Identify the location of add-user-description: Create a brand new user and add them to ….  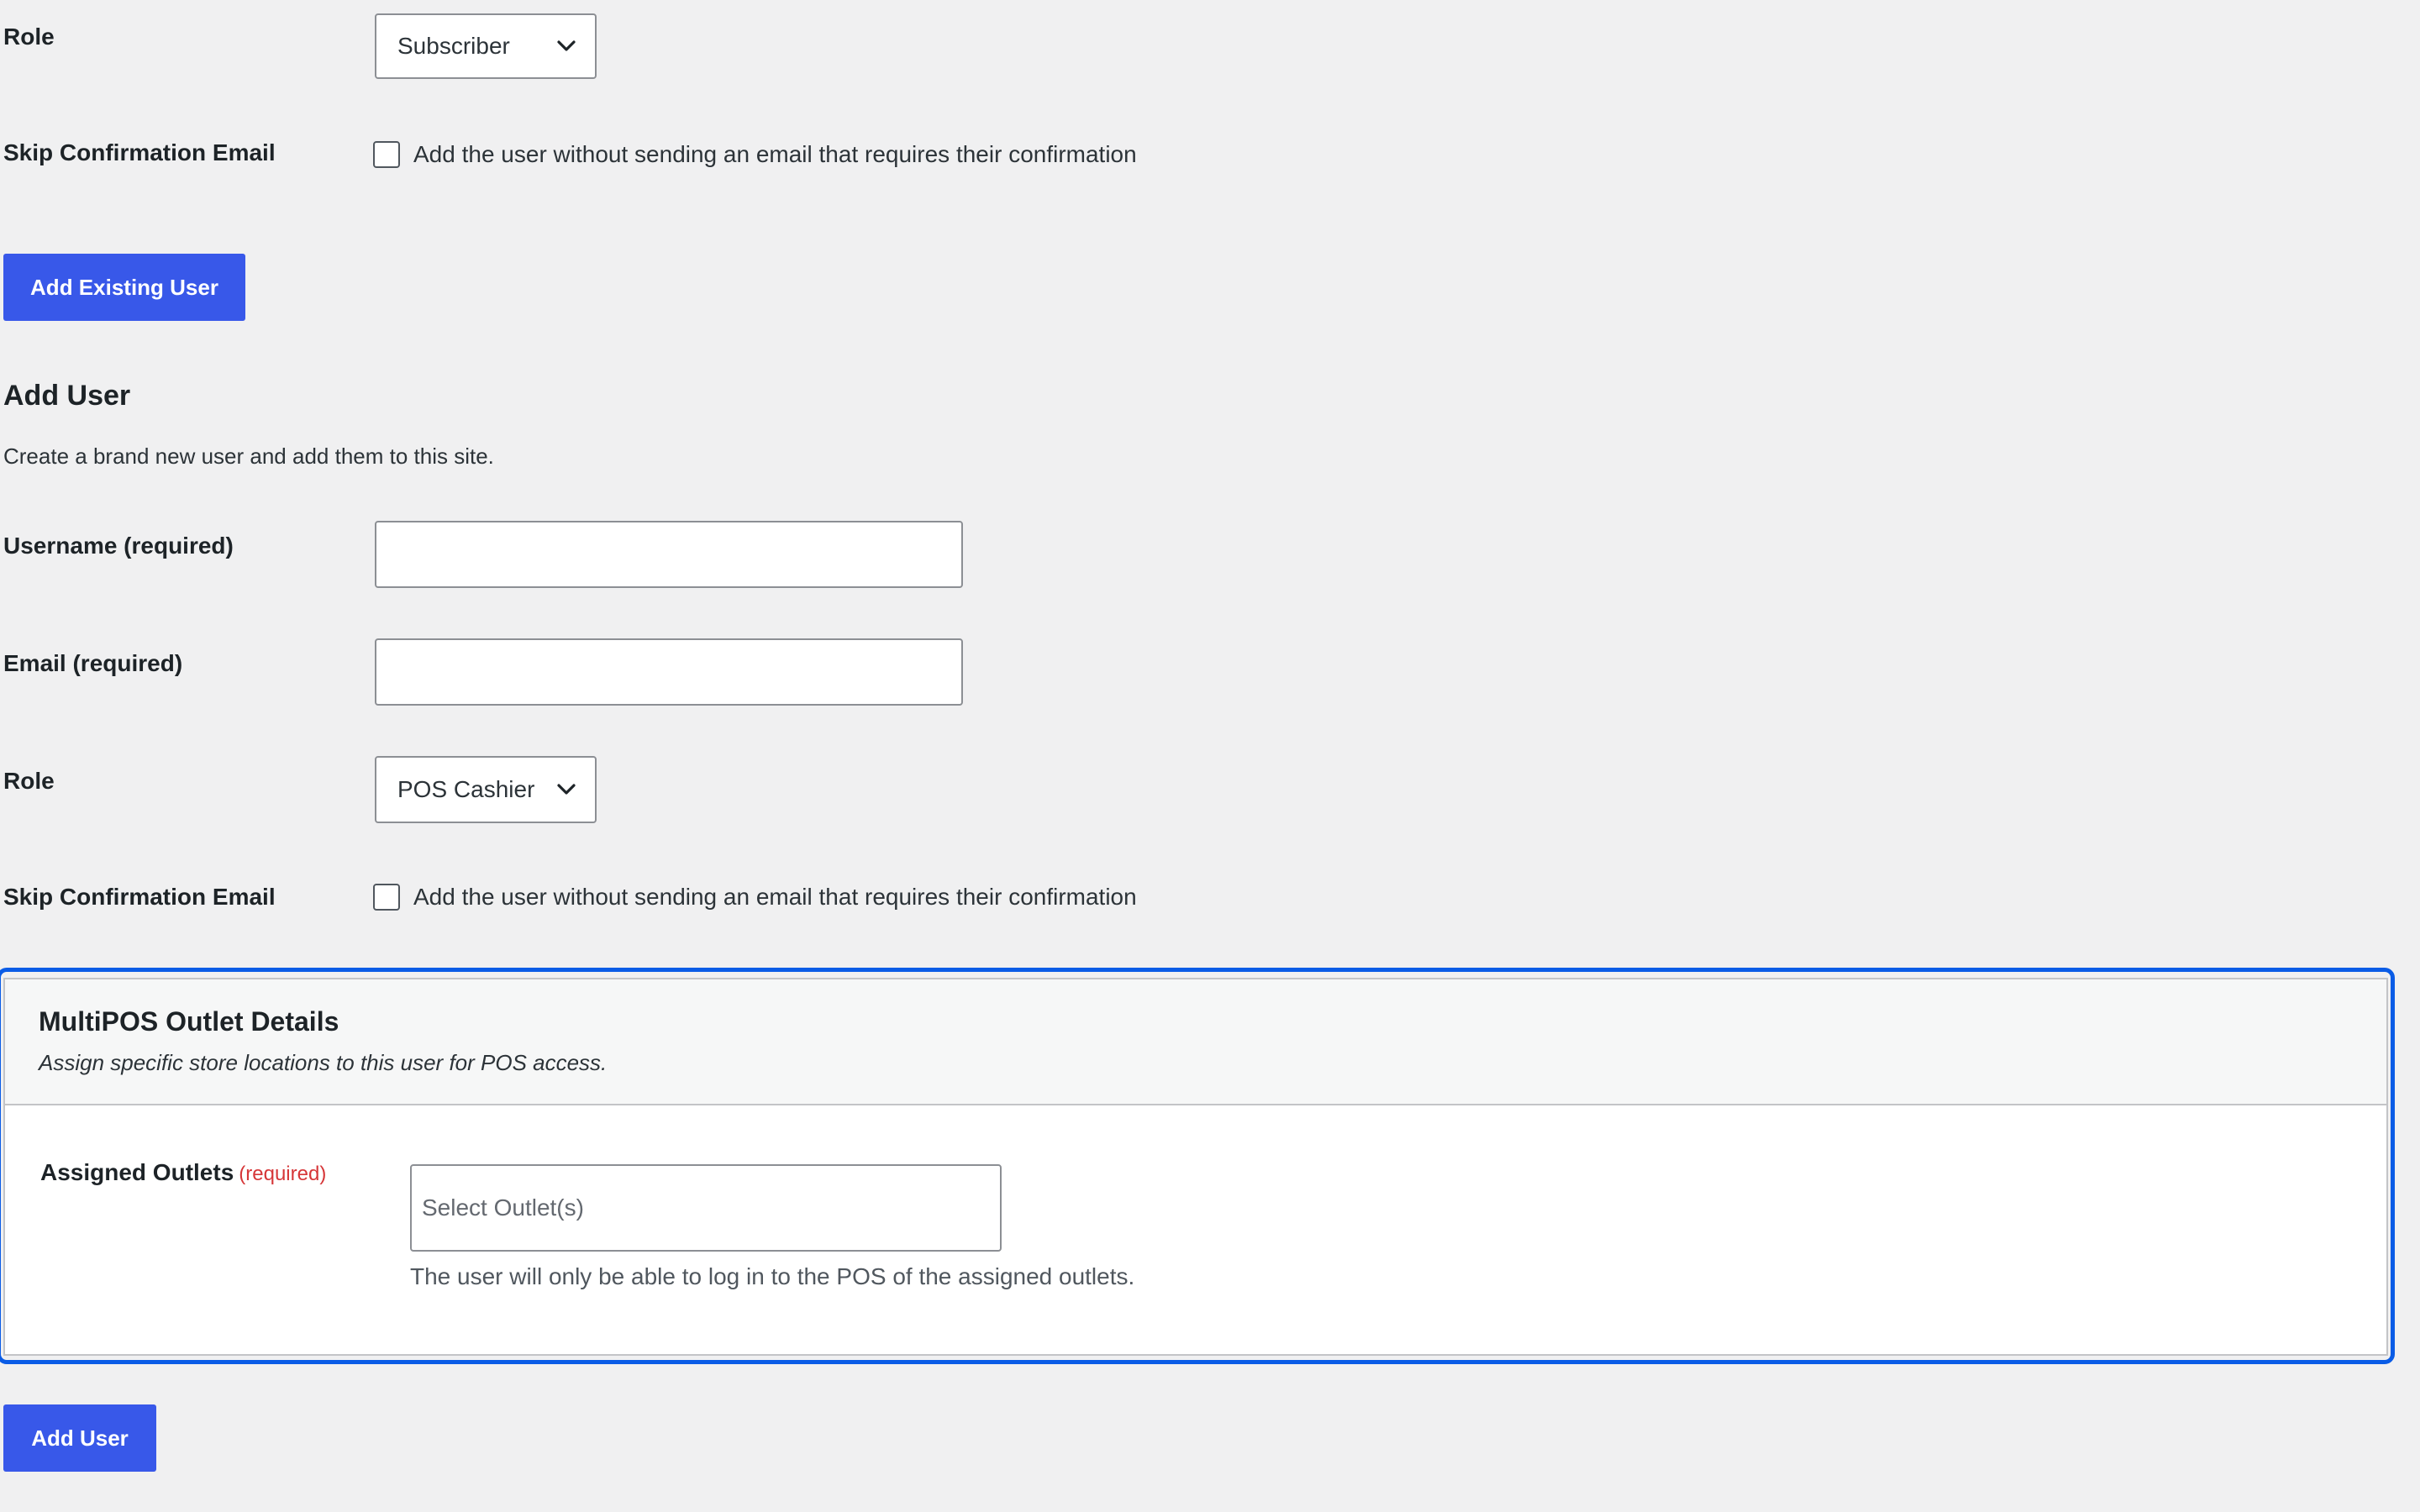
(248, 456).